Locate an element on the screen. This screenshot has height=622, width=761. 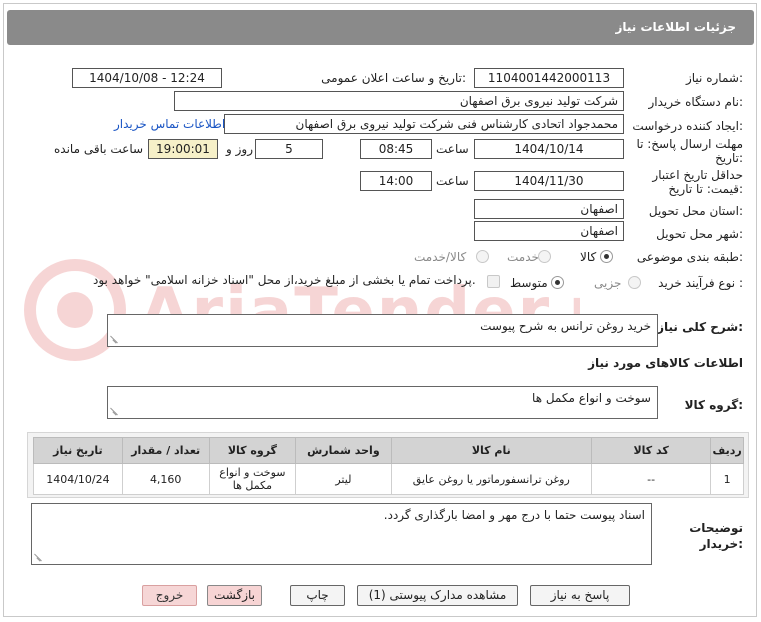
category-radio-service is located at coordinates (544, 256).